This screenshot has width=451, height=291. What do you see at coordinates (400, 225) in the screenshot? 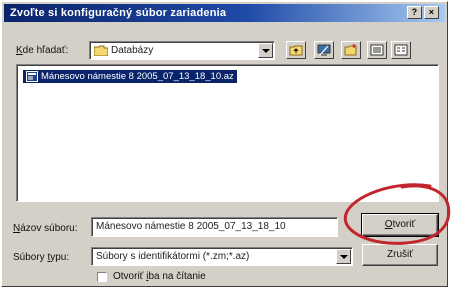
I see `open-button: Otvoriť` at bounding box center [400, 225].